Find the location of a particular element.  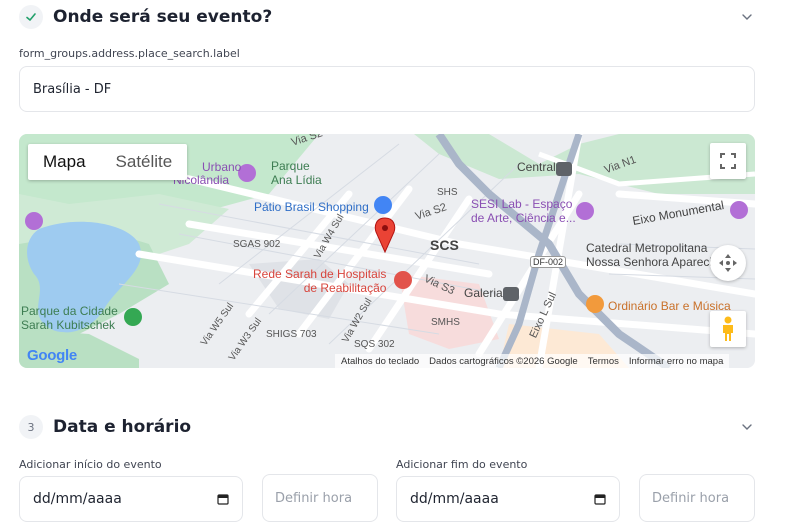

map-data-text: Dados cartográficos ©2026 Google is located at coordinates (503, 361).